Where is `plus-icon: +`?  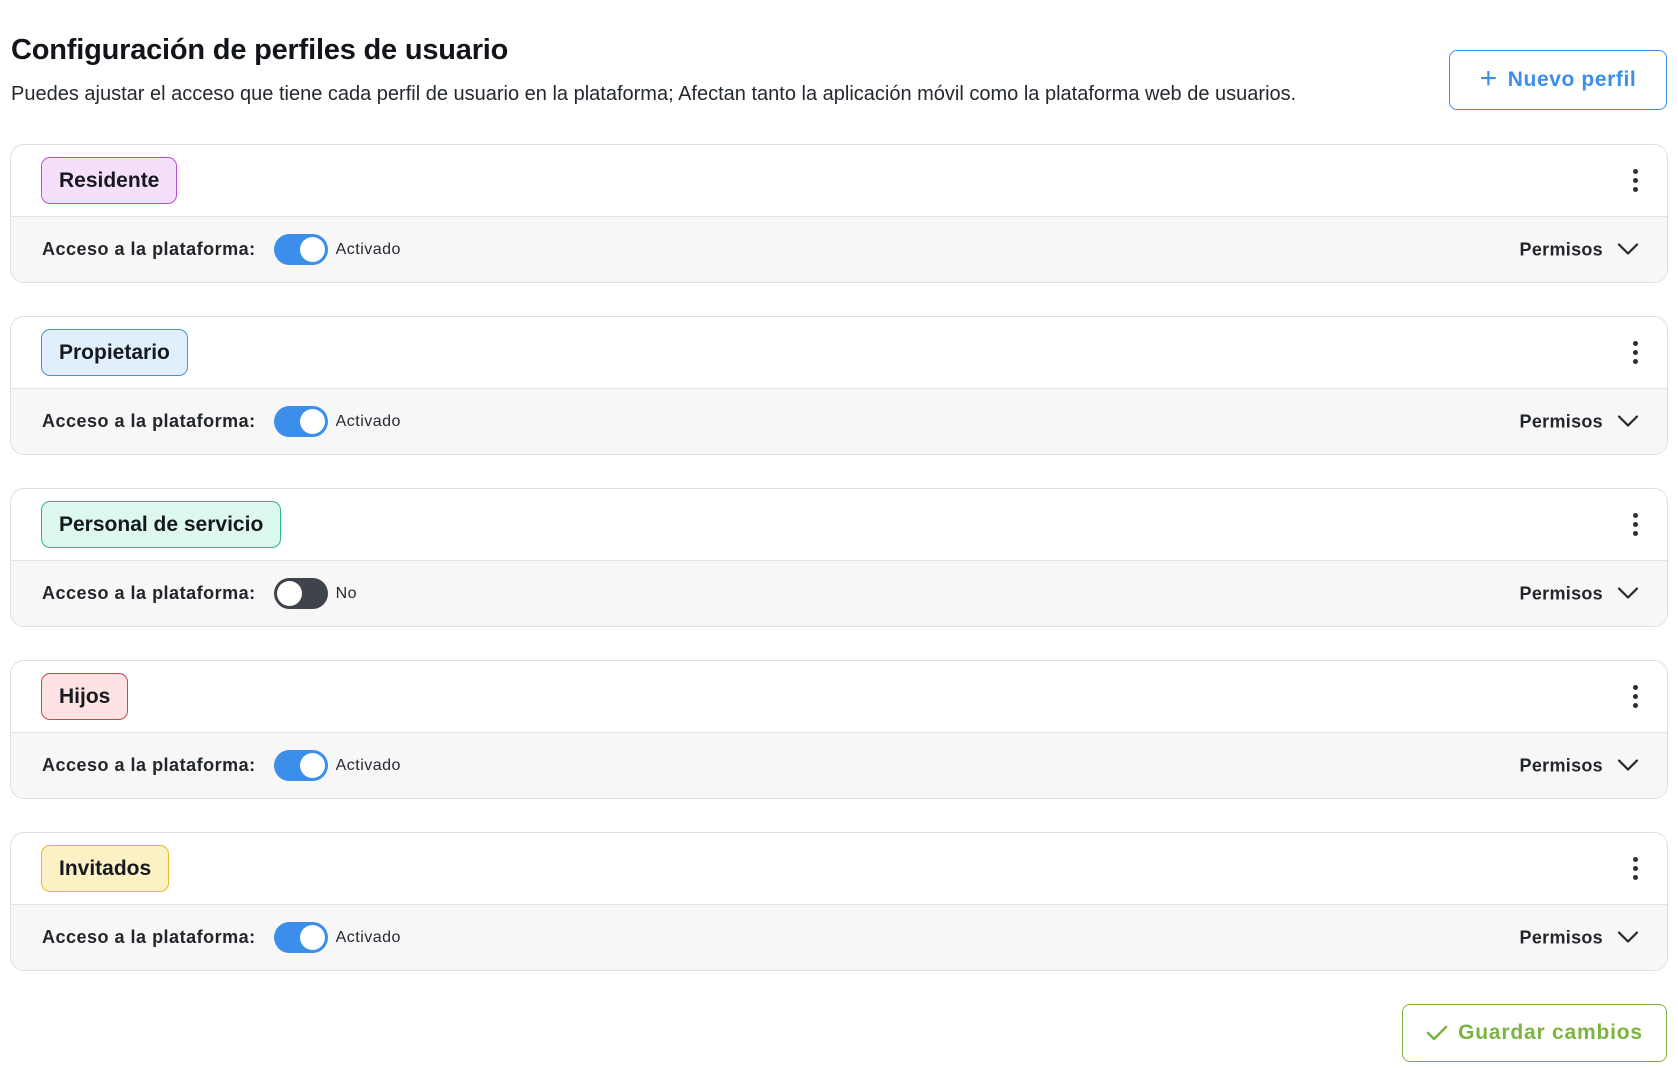 plus-icon: + is located at coordinates (1488, 78).